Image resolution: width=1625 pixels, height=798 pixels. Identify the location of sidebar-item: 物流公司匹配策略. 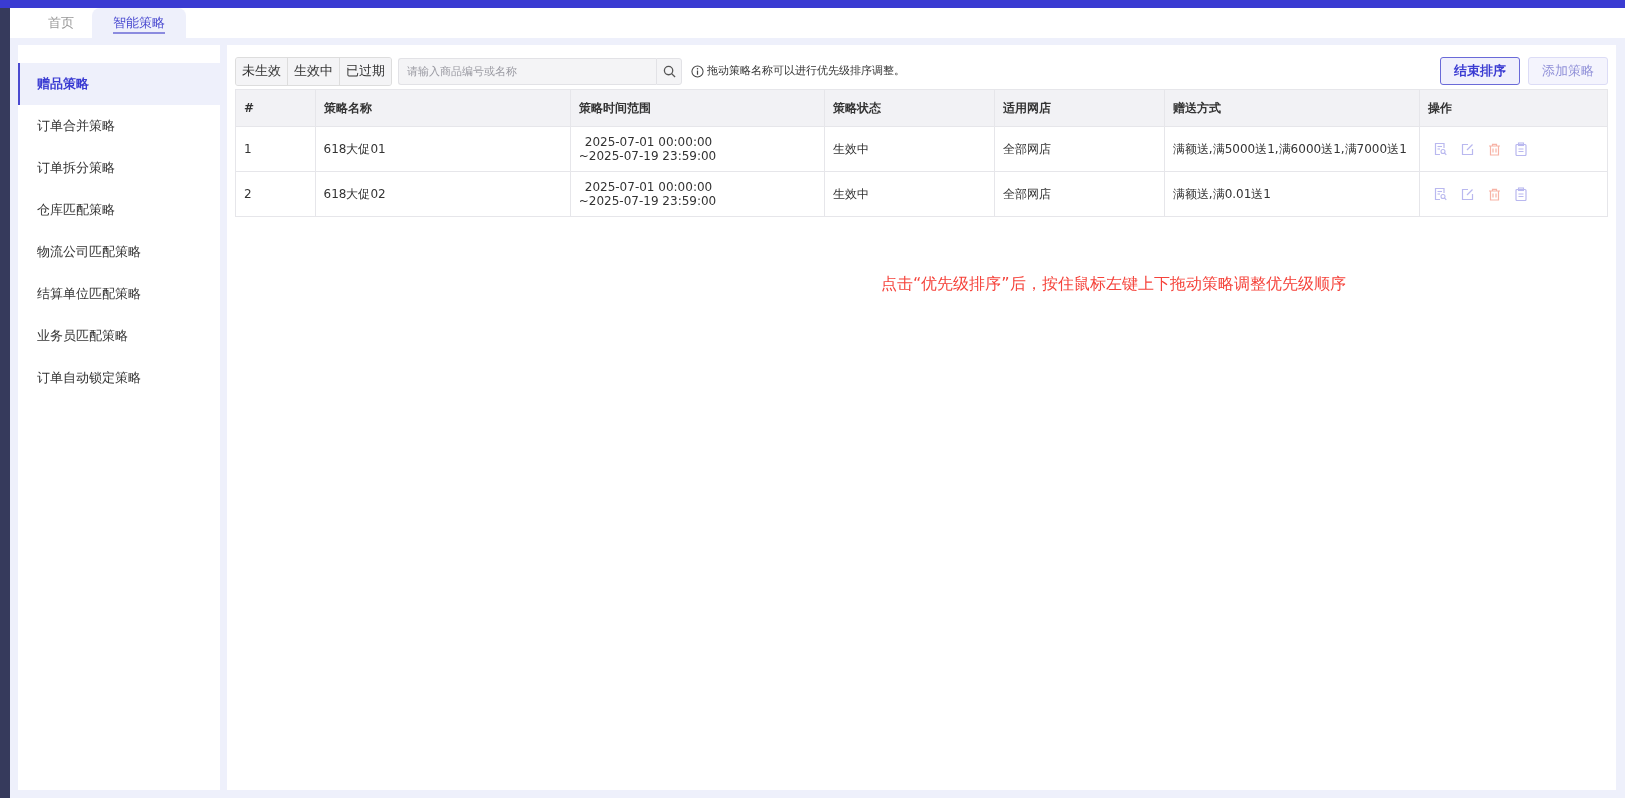
(119, 252).